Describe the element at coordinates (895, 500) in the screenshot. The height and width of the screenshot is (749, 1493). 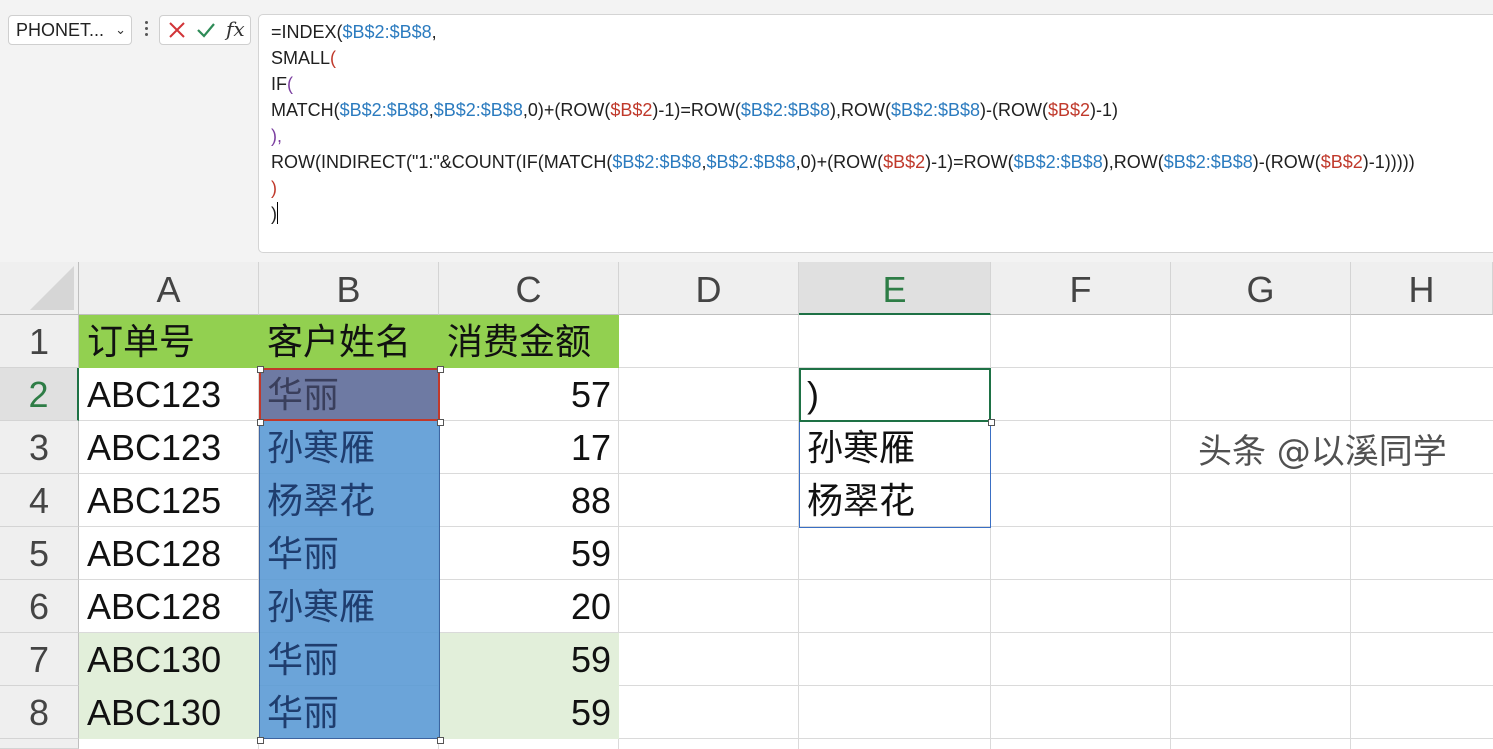
I see `spill-value-cell: 杨翠花` at that location.